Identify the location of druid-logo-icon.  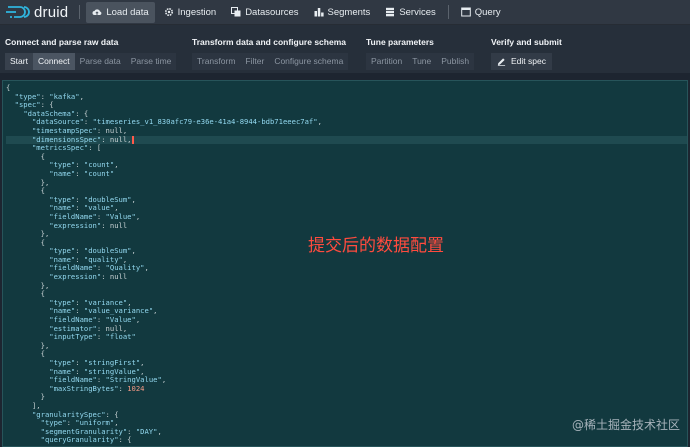
(18, 12).